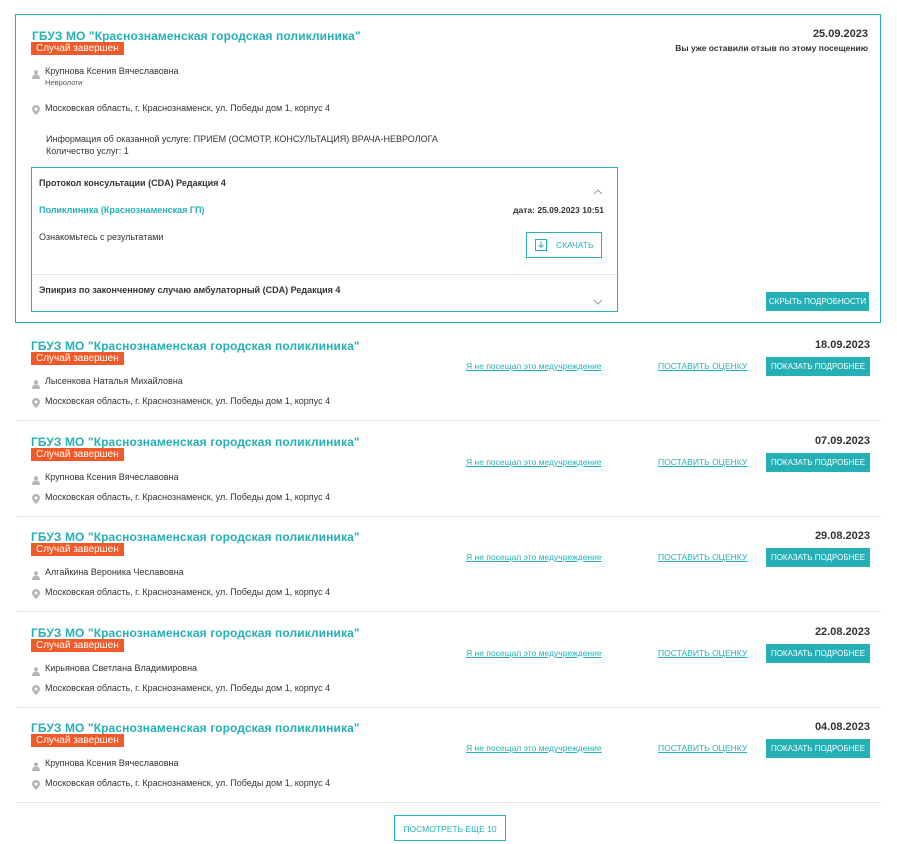 The width and height of the screenshot is (897, 844). I want to click on review-note: Вы уже оставили отзыв по этому посещению, so click(771, 48).